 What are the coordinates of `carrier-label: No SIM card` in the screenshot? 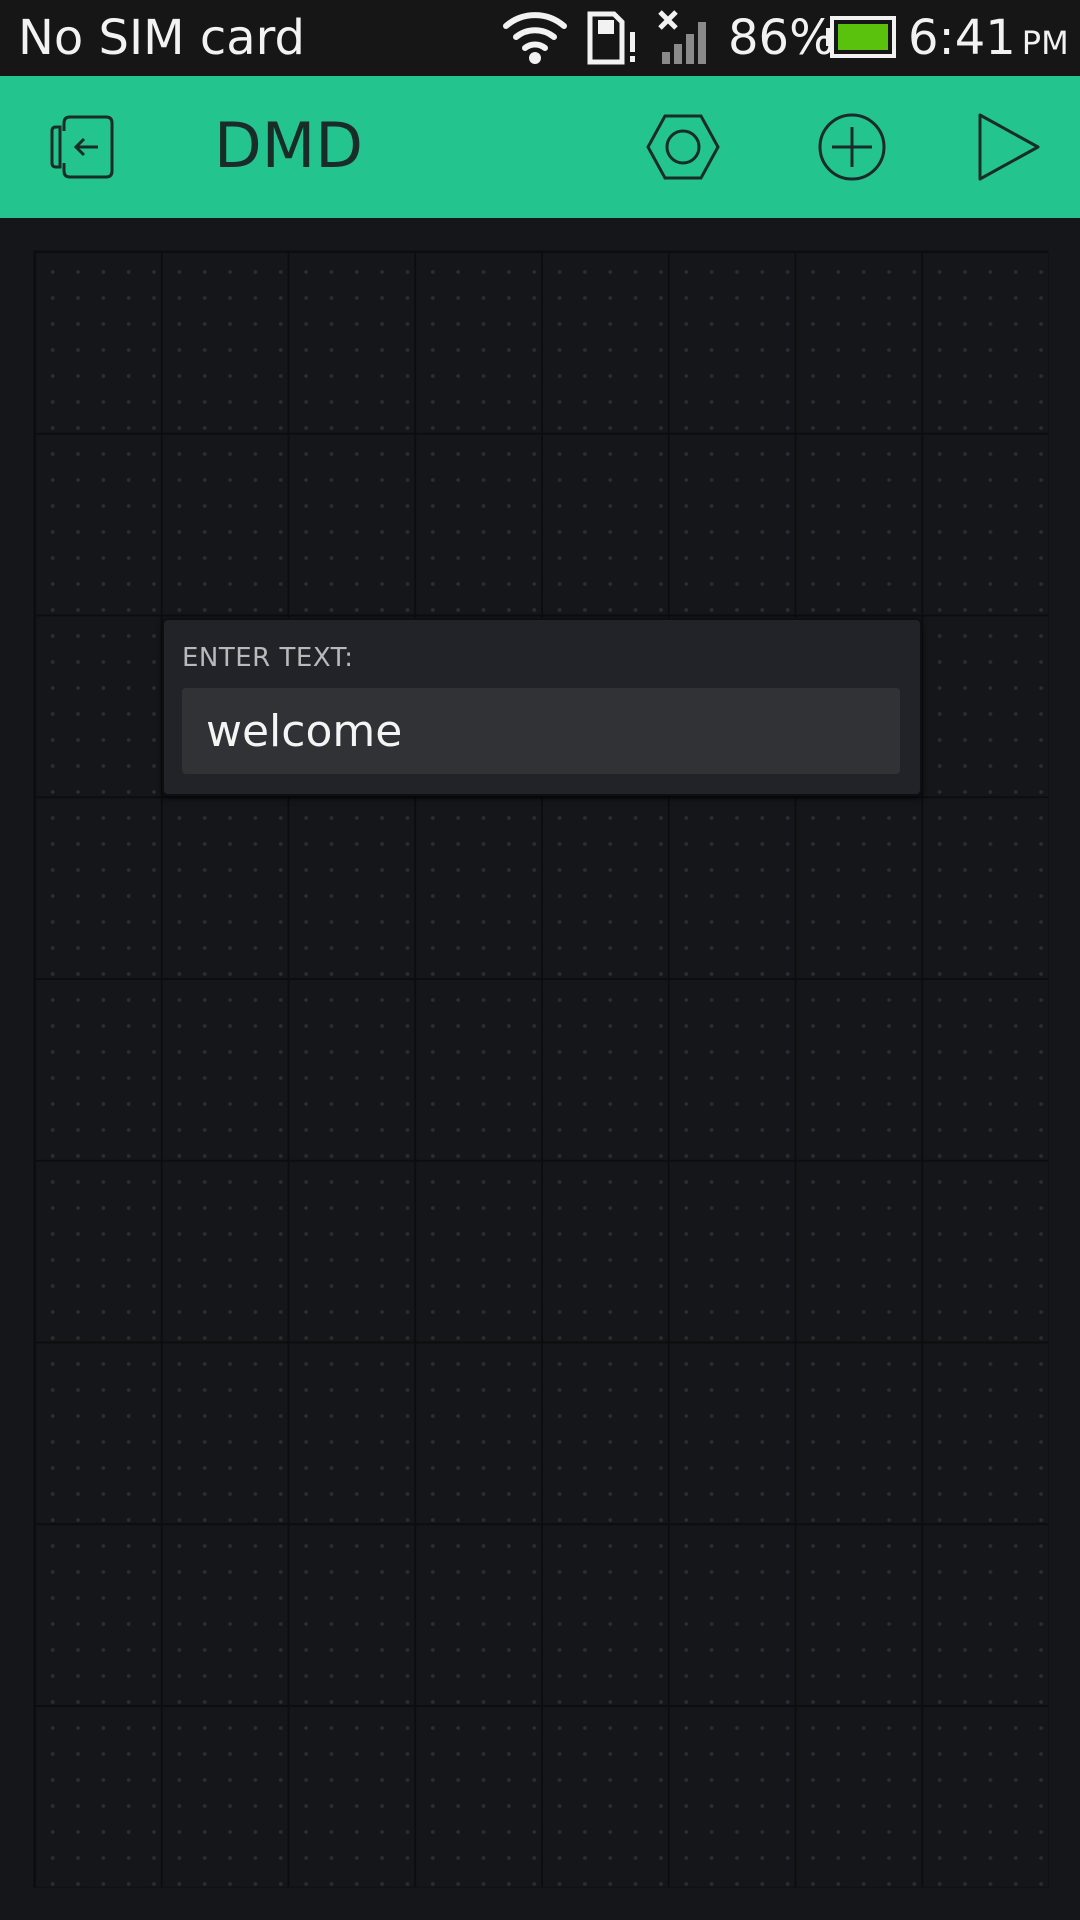 It's located at (161, 38).